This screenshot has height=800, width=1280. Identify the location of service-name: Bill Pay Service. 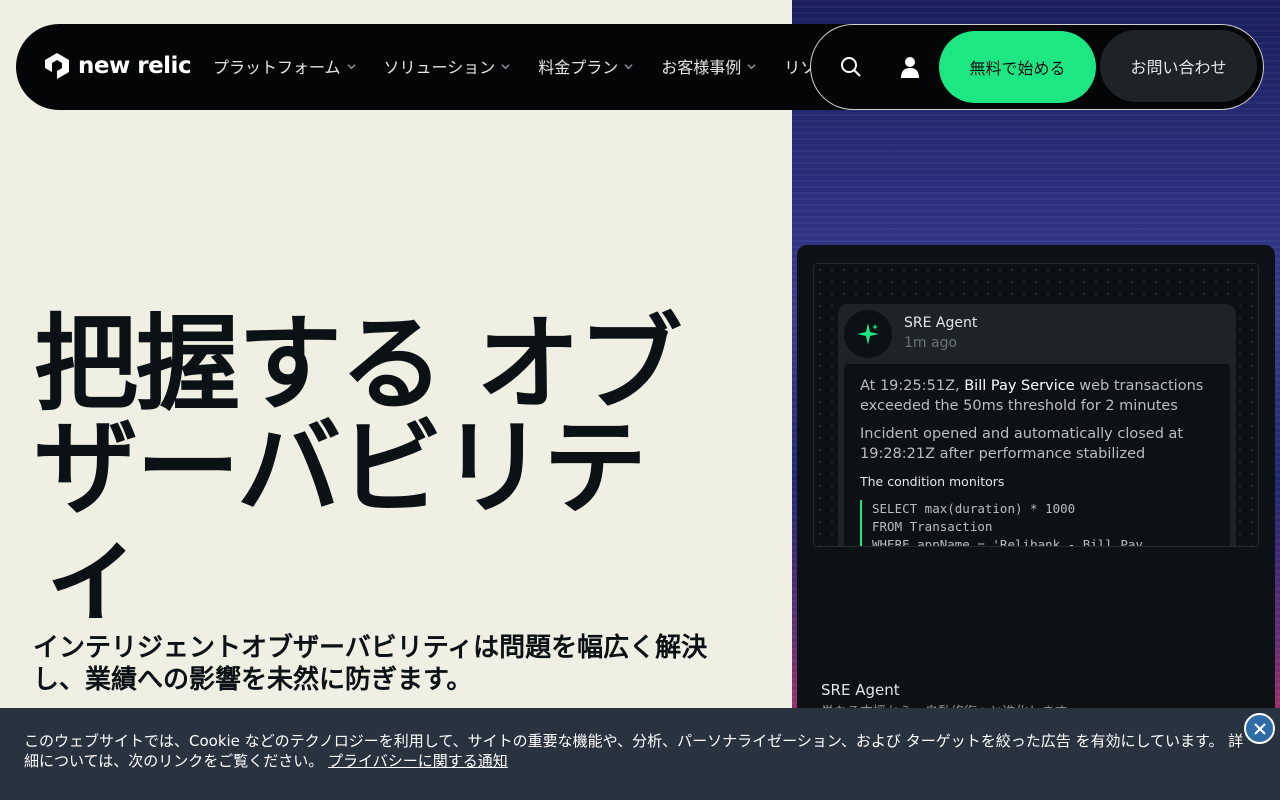
(1019, 386).